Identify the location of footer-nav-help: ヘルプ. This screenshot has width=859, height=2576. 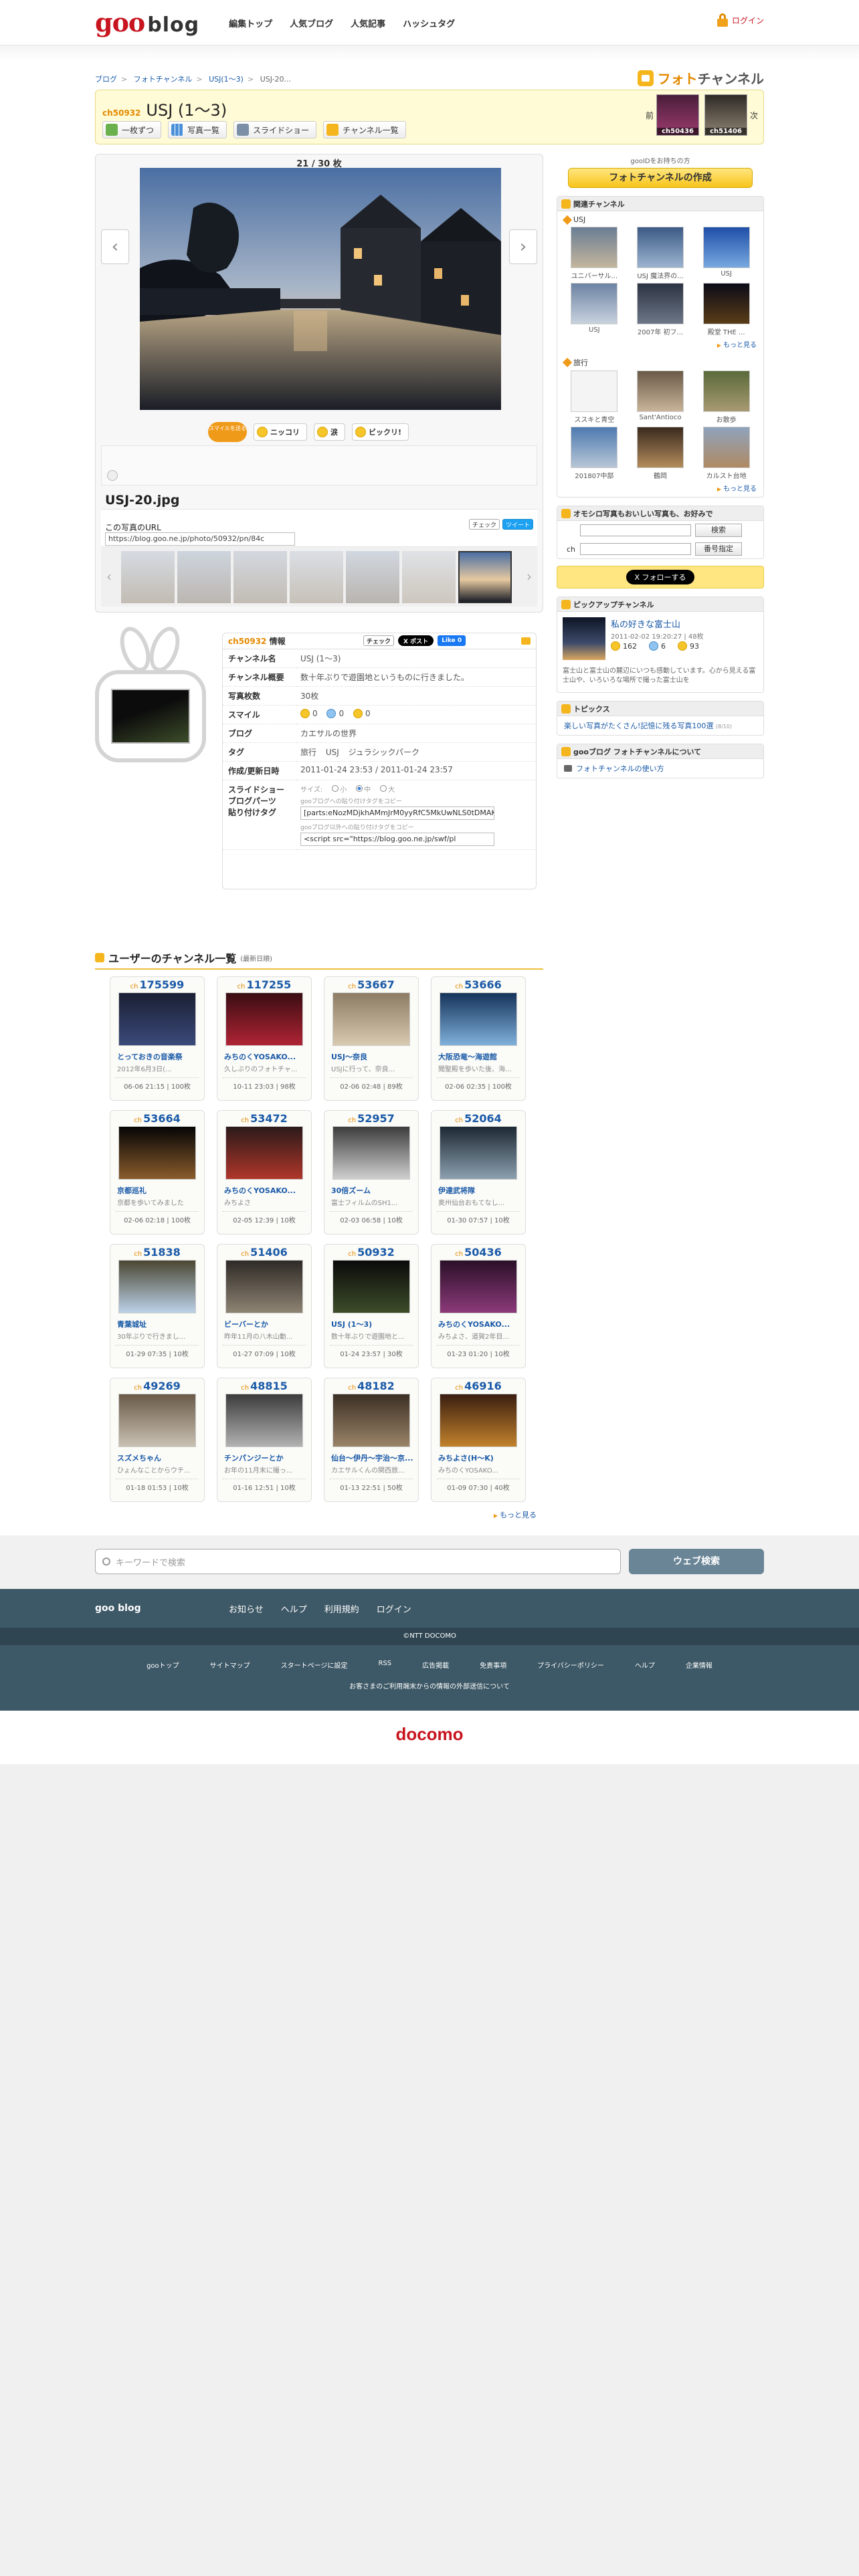
(294, 1608).